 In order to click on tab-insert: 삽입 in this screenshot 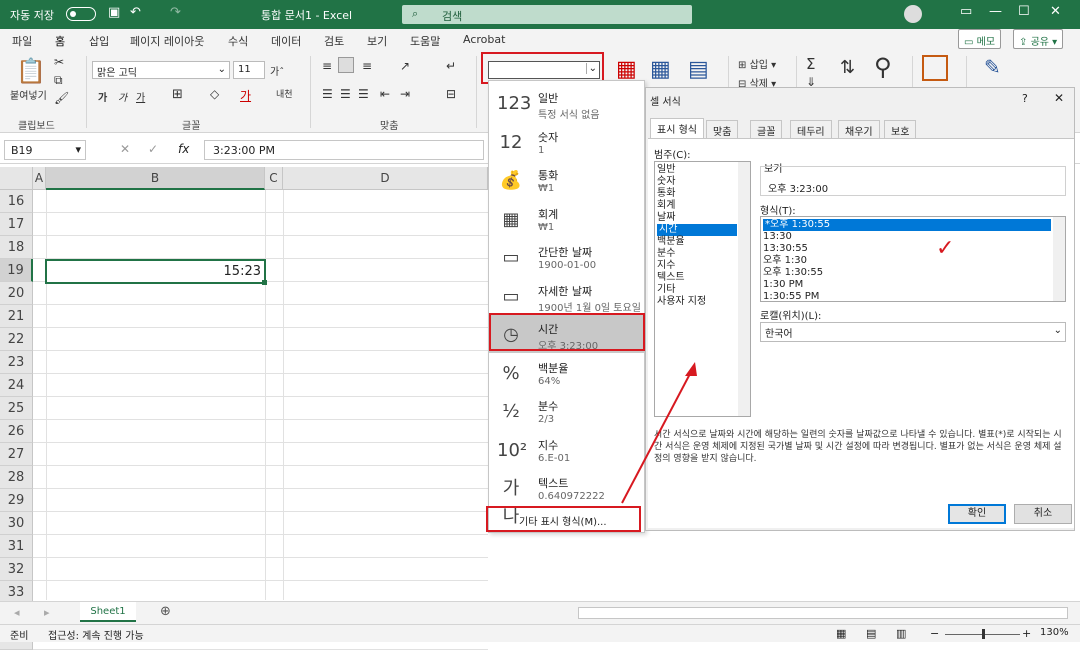, I will do `click(99, 41)`.